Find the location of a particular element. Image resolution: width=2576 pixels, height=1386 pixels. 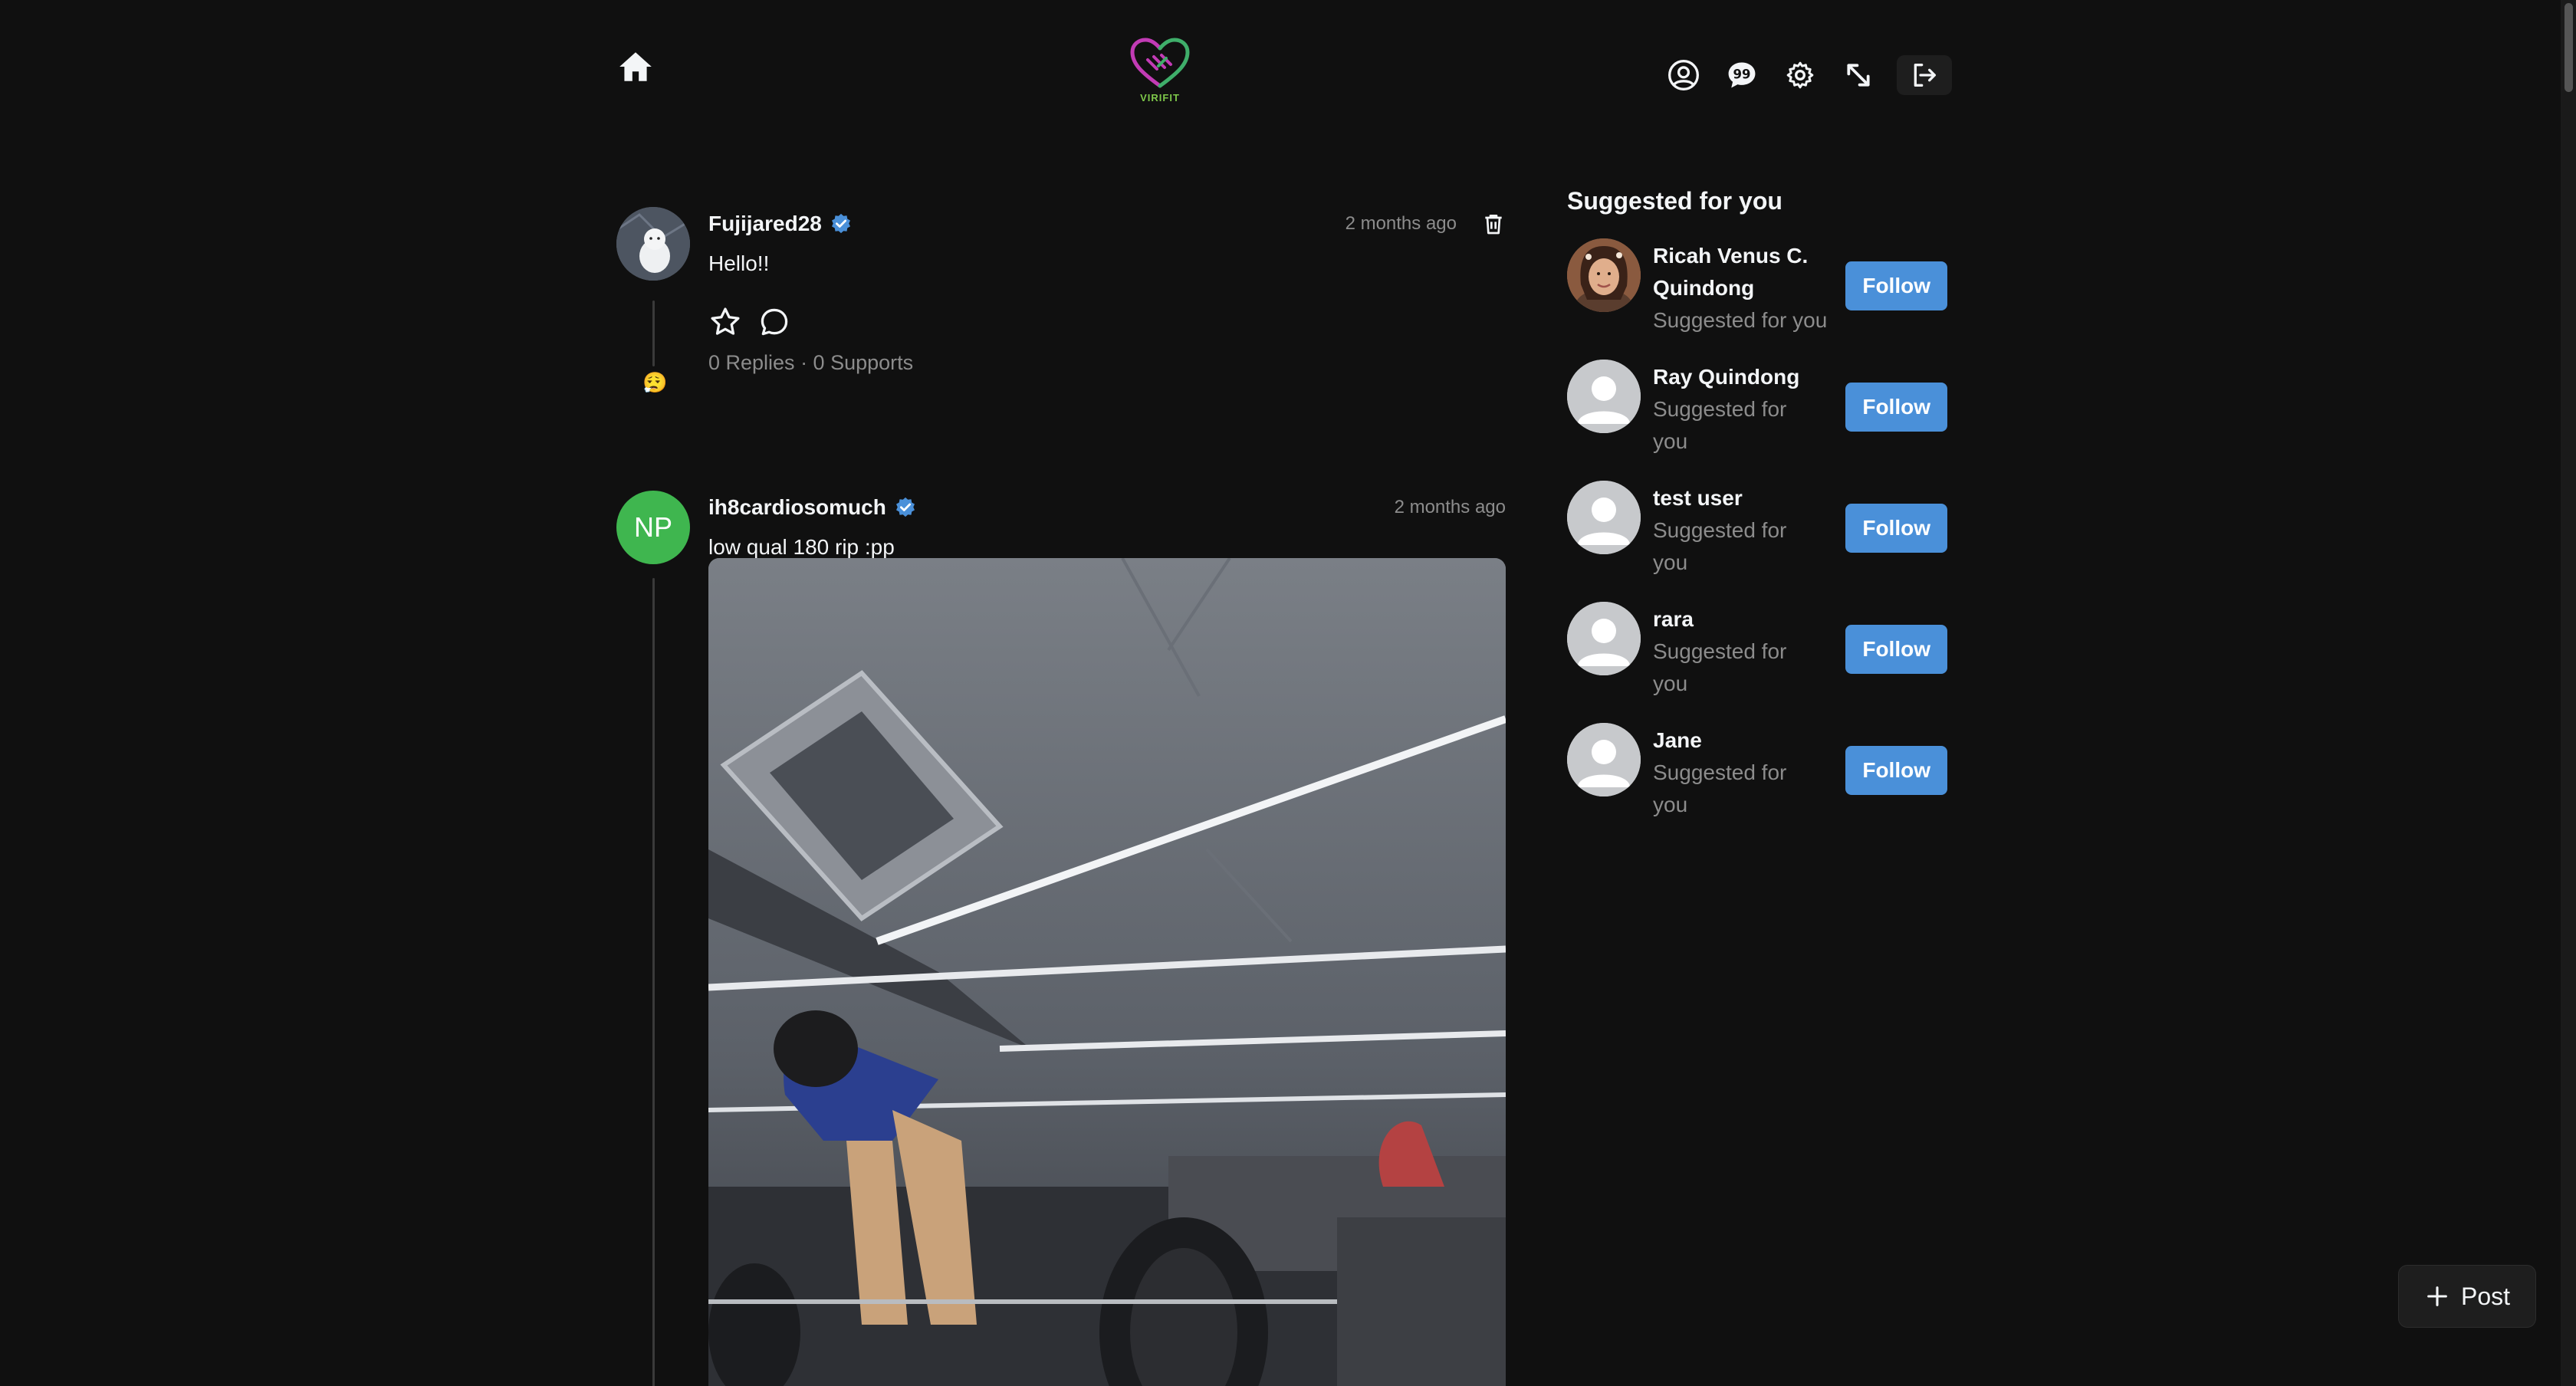

post-stats: 0 Replies · 0 Supports is located at coordinates (1107, 363).